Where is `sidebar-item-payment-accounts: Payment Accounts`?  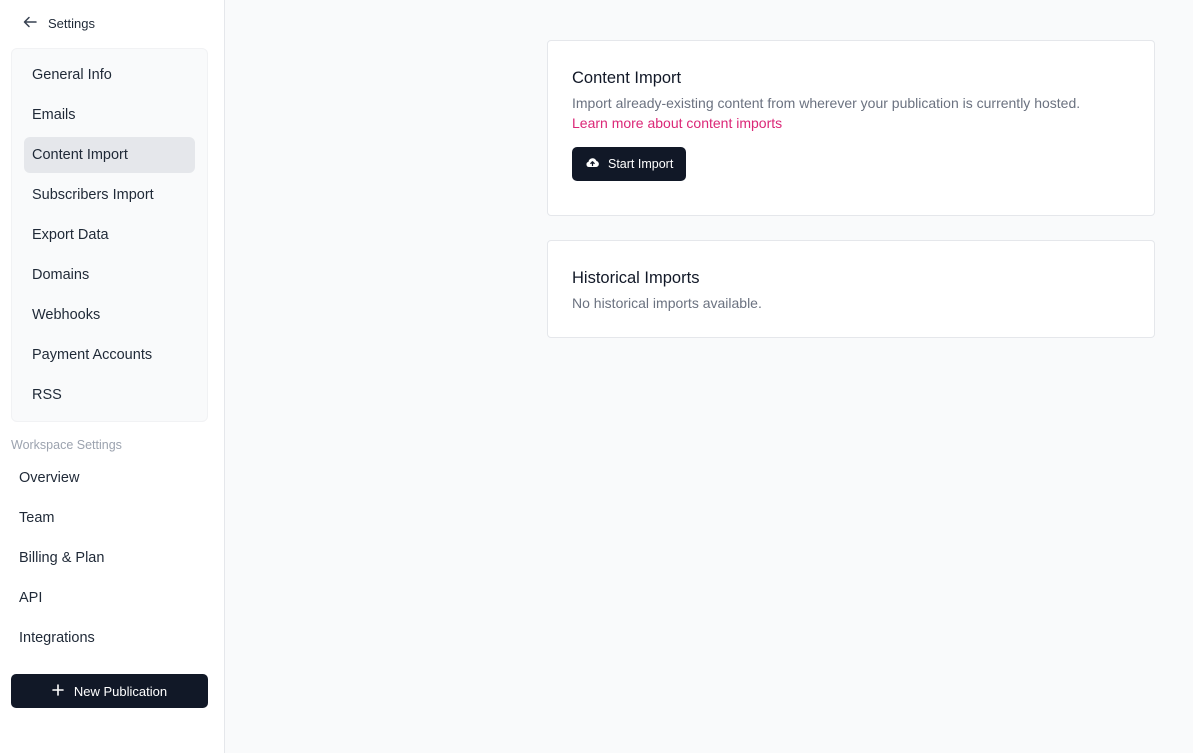 sidebar-item-payment-accounts: Payment Accounts is located at coordinates (109, 355).